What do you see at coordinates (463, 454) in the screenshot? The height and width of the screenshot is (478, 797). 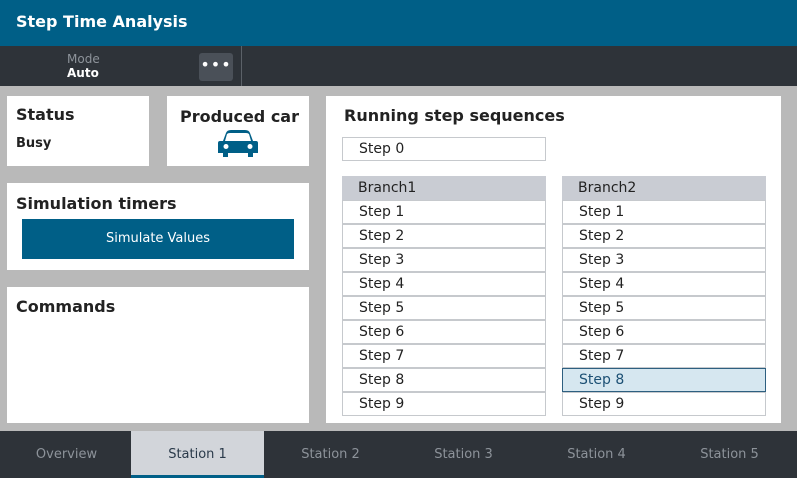 I see `tab-station-3: Station 3` at bounding box center [463, 454].